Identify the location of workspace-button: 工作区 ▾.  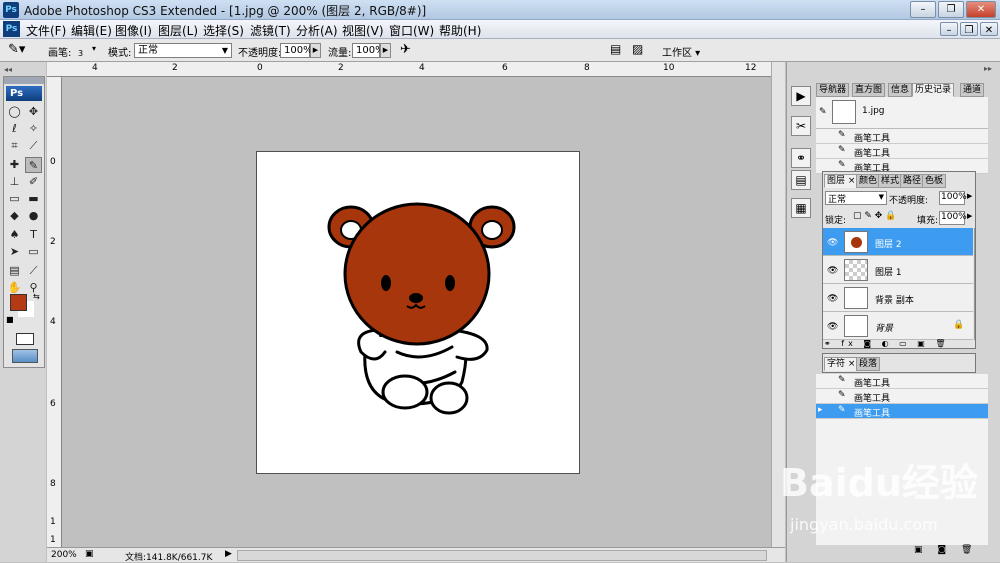
(681, 51).